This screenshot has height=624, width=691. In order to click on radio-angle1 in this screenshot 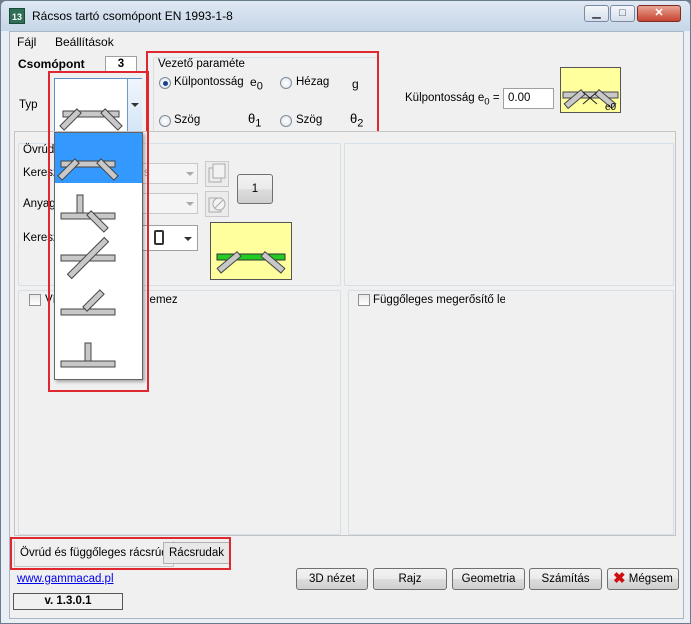, I will do `click(165, 121)`.